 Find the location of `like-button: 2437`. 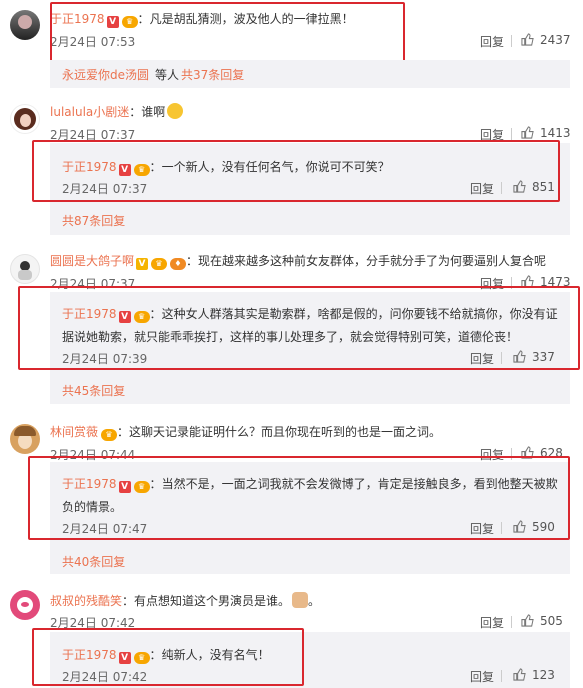

like-button: 2437 is located at coordinates (546, 40).